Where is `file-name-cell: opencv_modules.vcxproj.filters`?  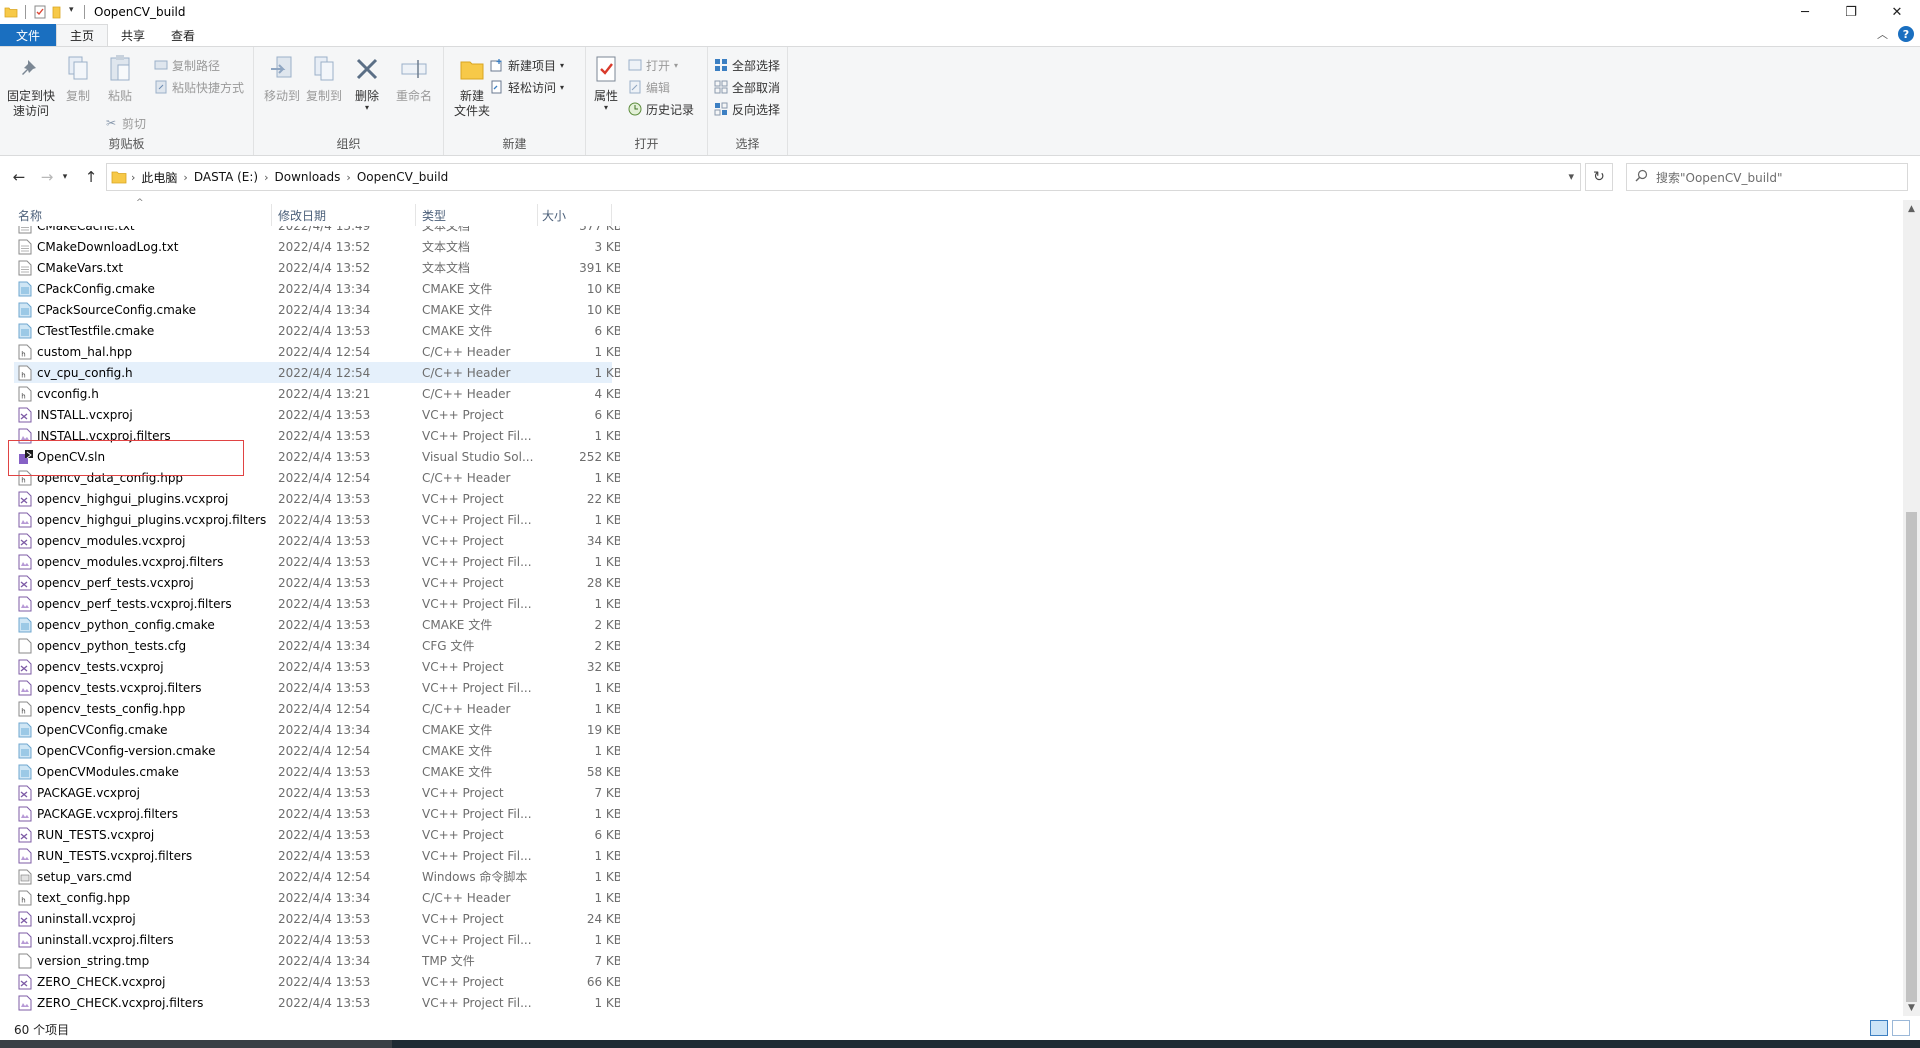
file-name-cell: opencv_modules.vcxproj.filters is located at coordinates (120, 561).